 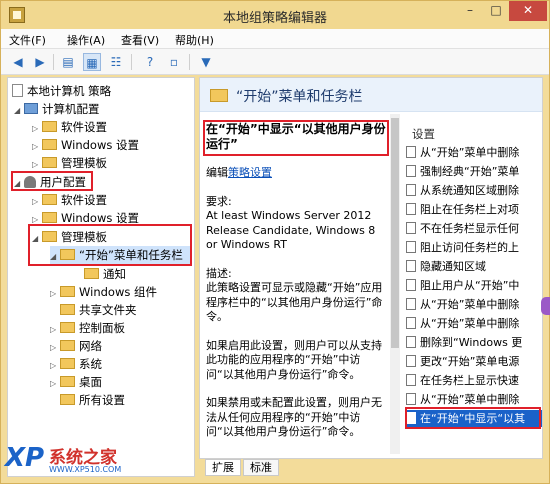 I want to click on list-item: 在任务栏上显示快速, so click(x=474, y=380).